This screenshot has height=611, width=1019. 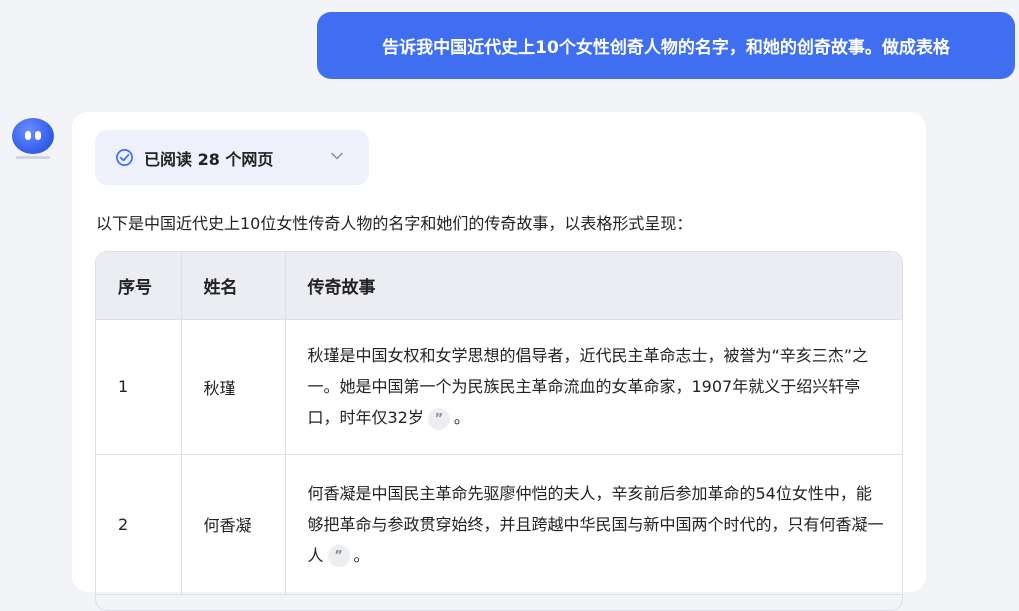 What do you see at coordinates (394, 223) in the screenshot?
I see `intro-text: 以下是中国近代史上10位女性传奇人物的名字和她们的传奇故事，以表格形式呈现：` at bounding box center [394, 223].